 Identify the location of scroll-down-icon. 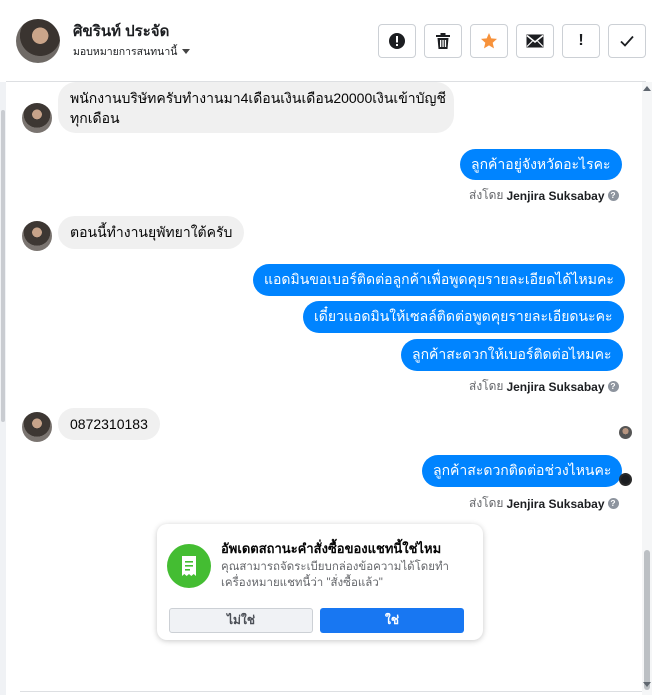
(647, 684).